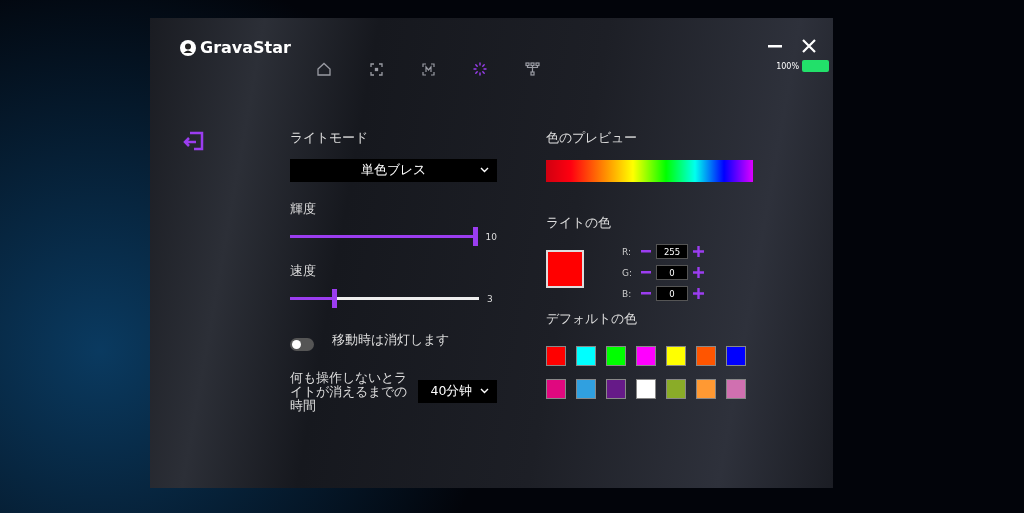 This screenshot has height=513, width=1024. I want to click on hierarchy-icon, so click(532, 69).